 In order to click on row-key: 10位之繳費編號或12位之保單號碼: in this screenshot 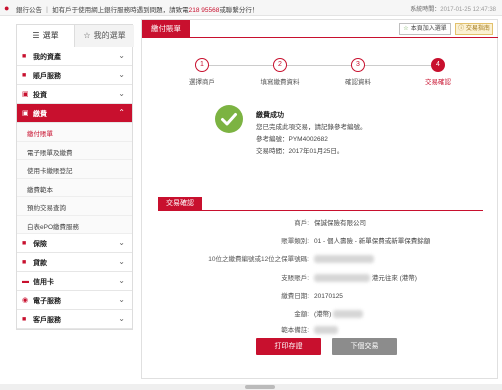, I will do `click(258, 259)`.